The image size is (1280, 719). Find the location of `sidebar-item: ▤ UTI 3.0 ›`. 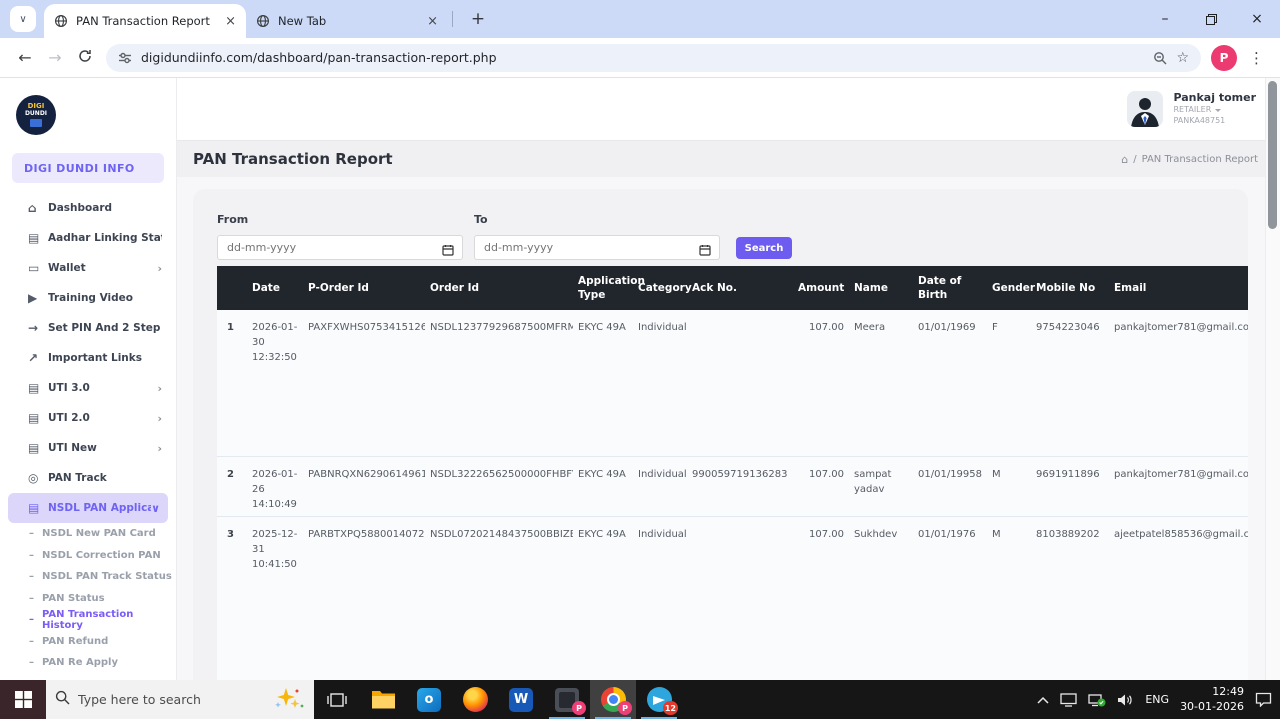

sidebar-item: ▤ UTI 3.0 › is located at coordinates (88, 388).